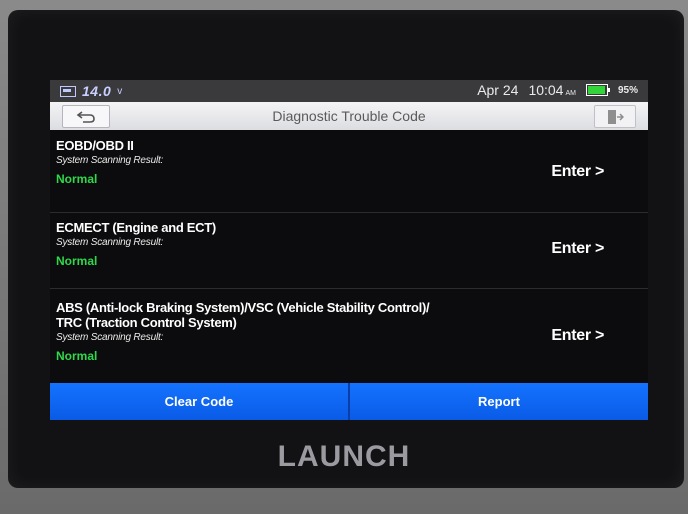 Image resolution: width=688 pixels, height=514 pixels. What do you see at coordinates (349, 401) in the screenshot?
I see `footer-toolbar: Clear Code Report` at bounding box center [349, 401].